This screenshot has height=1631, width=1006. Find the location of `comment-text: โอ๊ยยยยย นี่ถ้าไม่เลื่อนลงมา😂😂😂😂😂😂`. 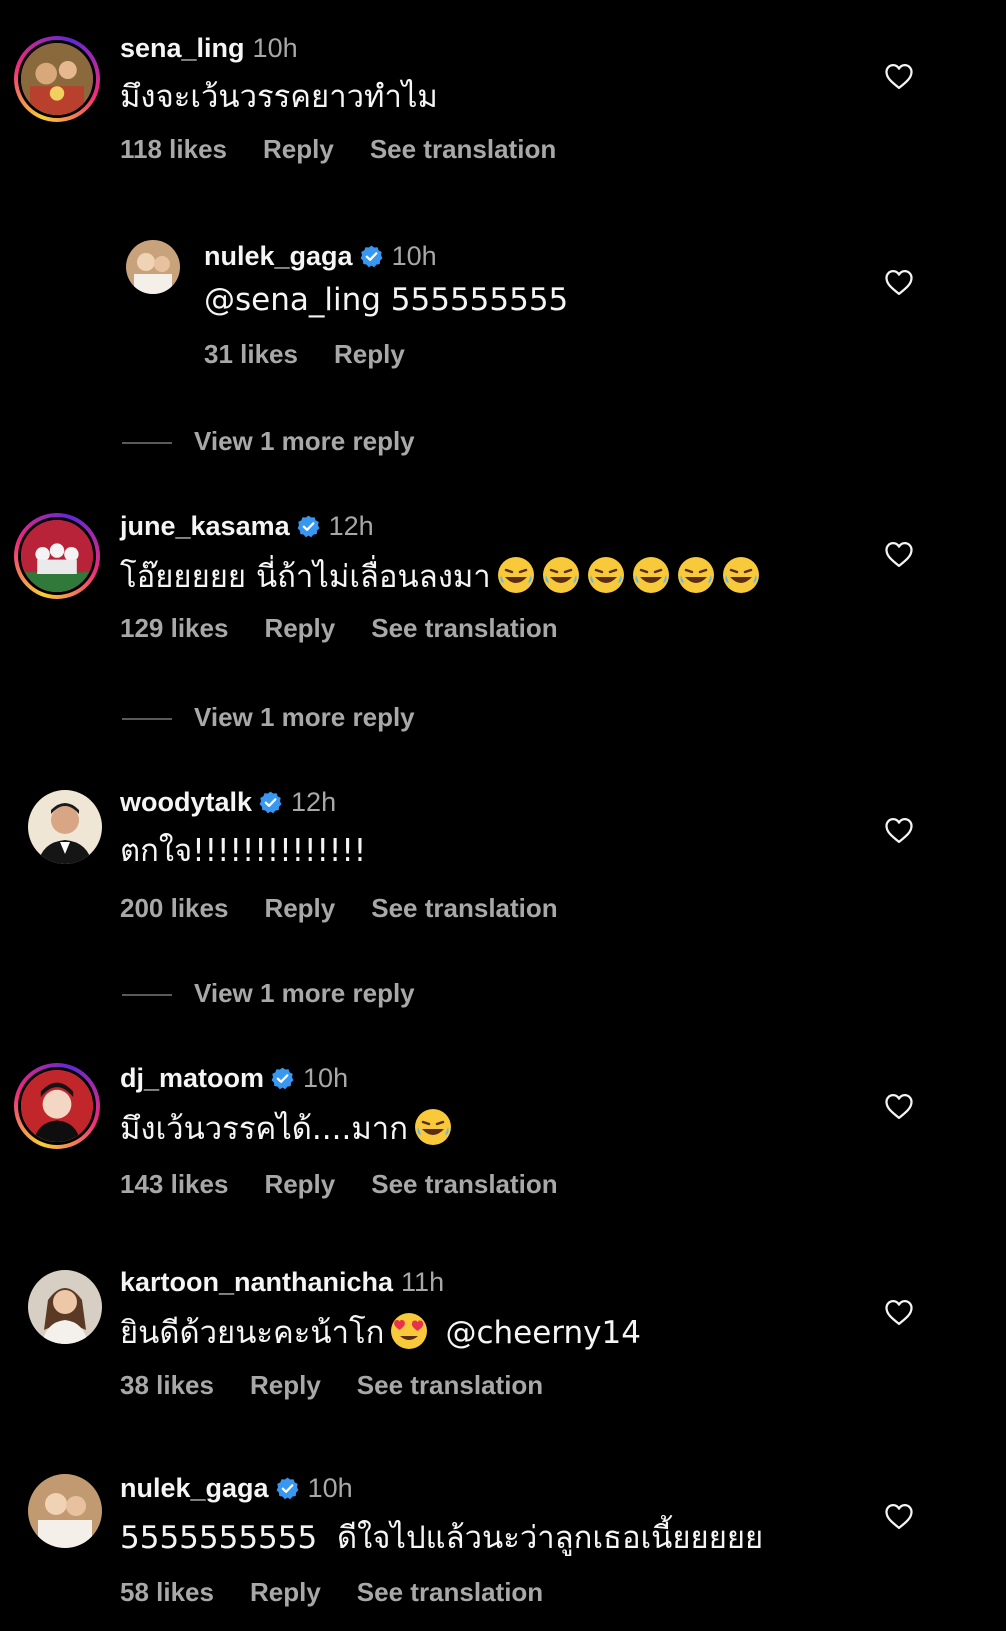

comment-text: โอ๊ยยยยย นี่ถ้าไม่เลื่อนลงมา😂😂😂😂😂😂 is located at coordinates (440, 581).